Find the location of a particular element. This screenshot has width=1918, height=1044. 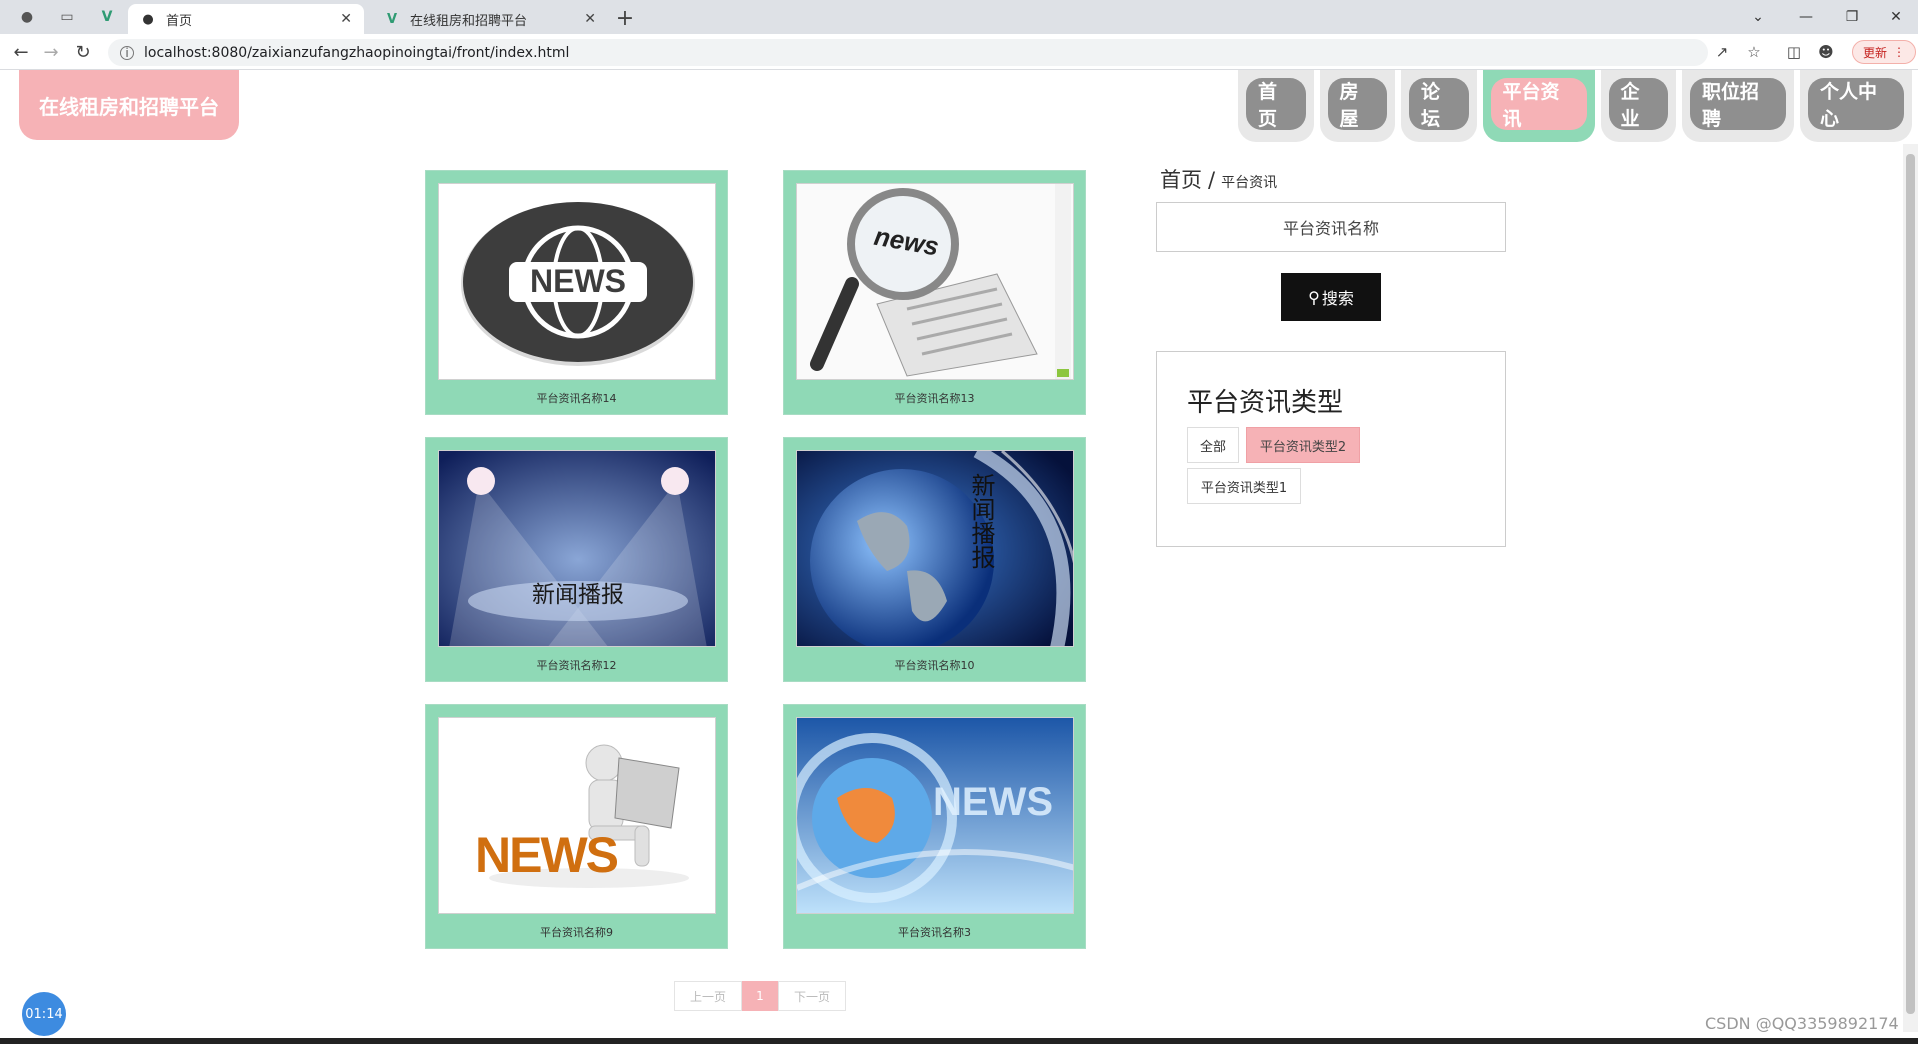

card-caption: 平台资讯名称12 is located at coordinates (576, 665).